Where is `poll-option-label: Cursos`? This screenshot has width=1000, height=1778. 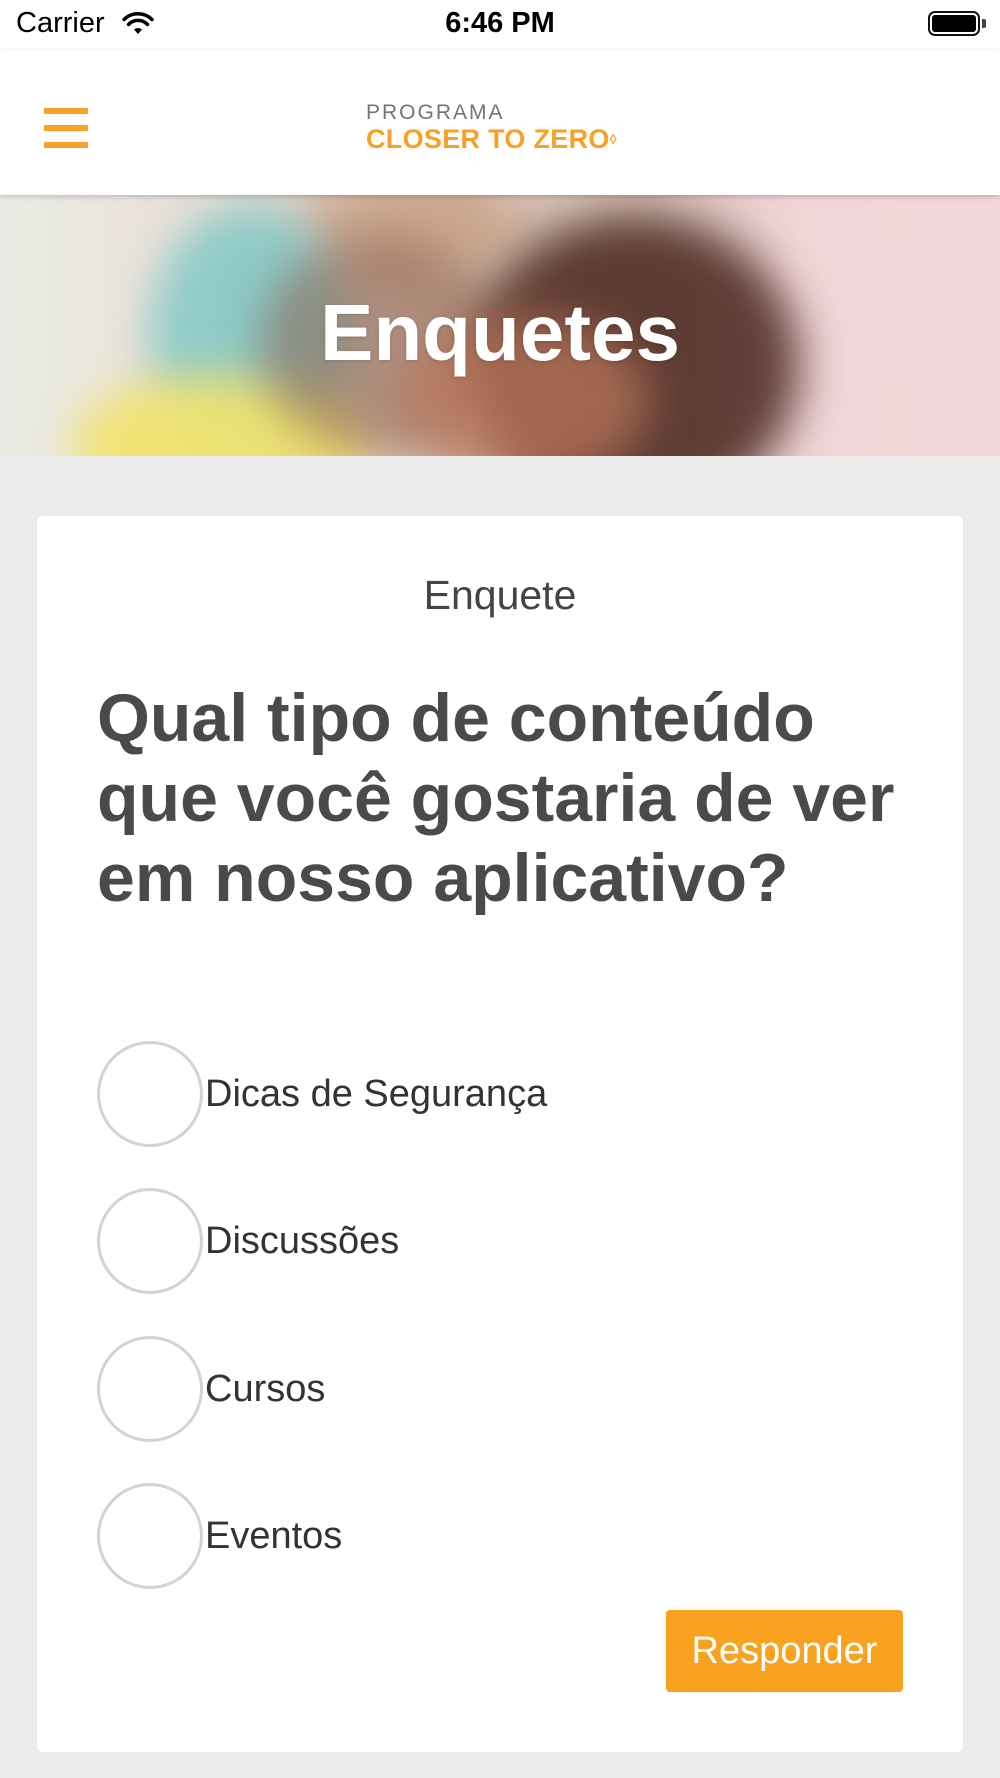 poll-option-label: Cursos is located at coordinates (265, 1389).